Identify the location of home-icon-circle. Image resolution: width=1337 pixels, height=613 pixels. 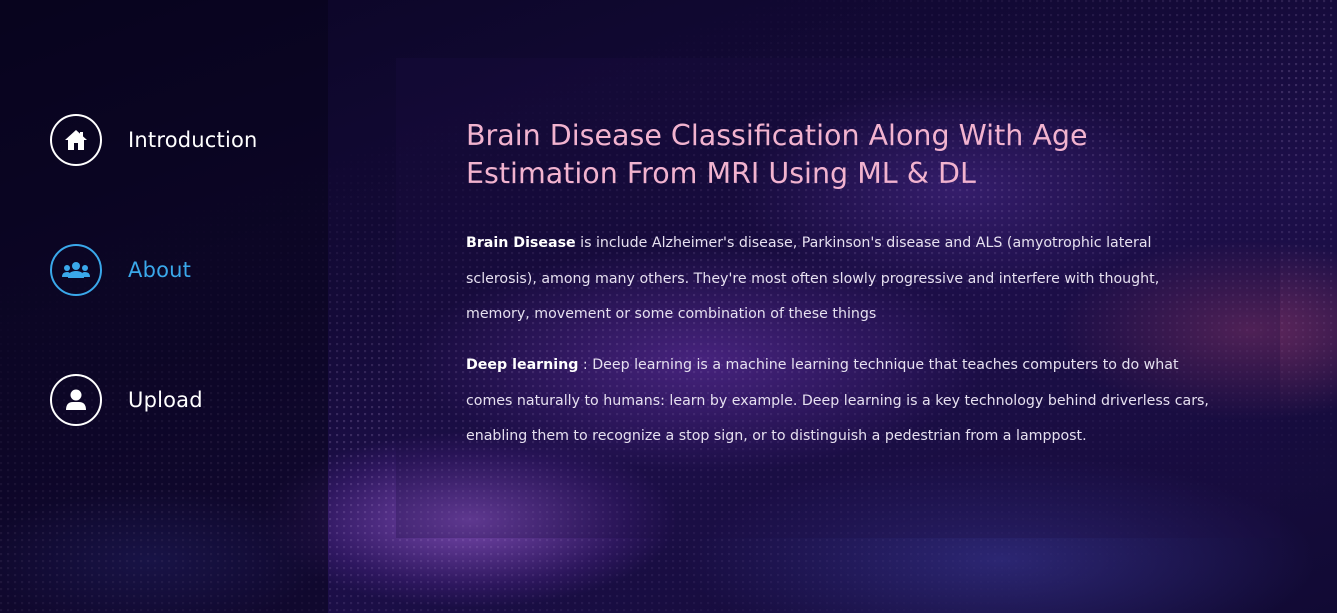
(76, 140).